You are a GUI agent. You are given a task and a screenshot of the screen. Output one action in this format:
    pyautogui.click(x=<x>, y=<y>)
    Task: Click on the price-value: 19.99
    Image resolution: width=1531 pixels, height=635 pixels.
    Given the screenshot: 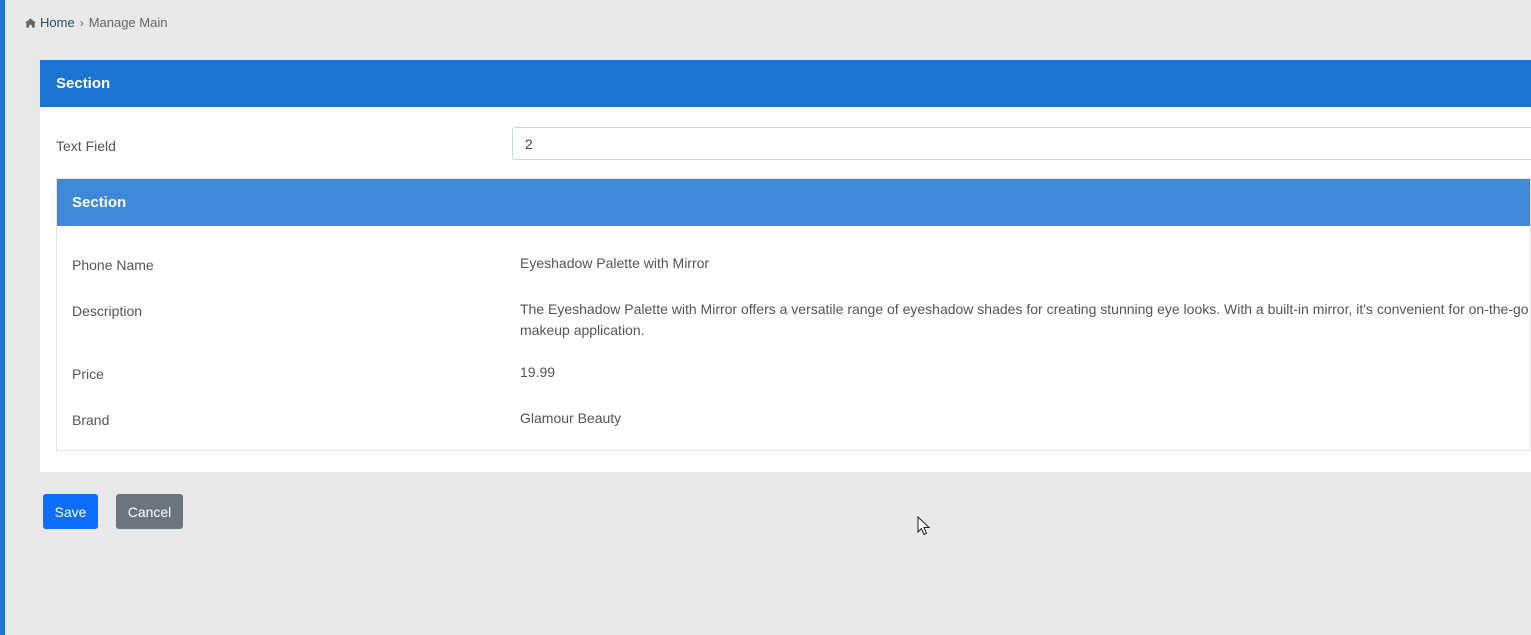 What is the action you would take?
    pyautogui.click(x=538, y=372)
    